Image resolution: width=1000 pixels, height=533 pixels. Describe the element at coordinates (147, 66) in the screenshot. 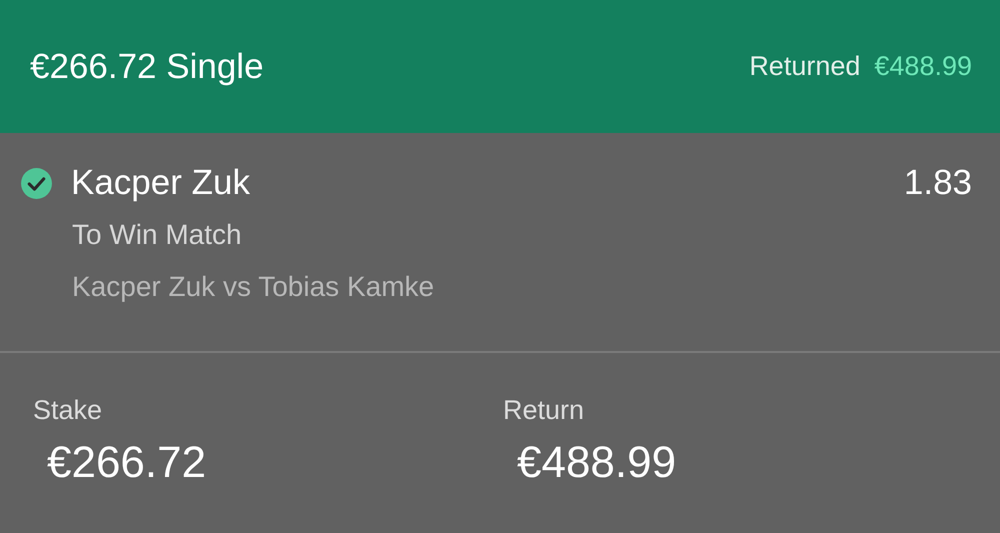

I see `bet-title: €266.72 Single` at that location.